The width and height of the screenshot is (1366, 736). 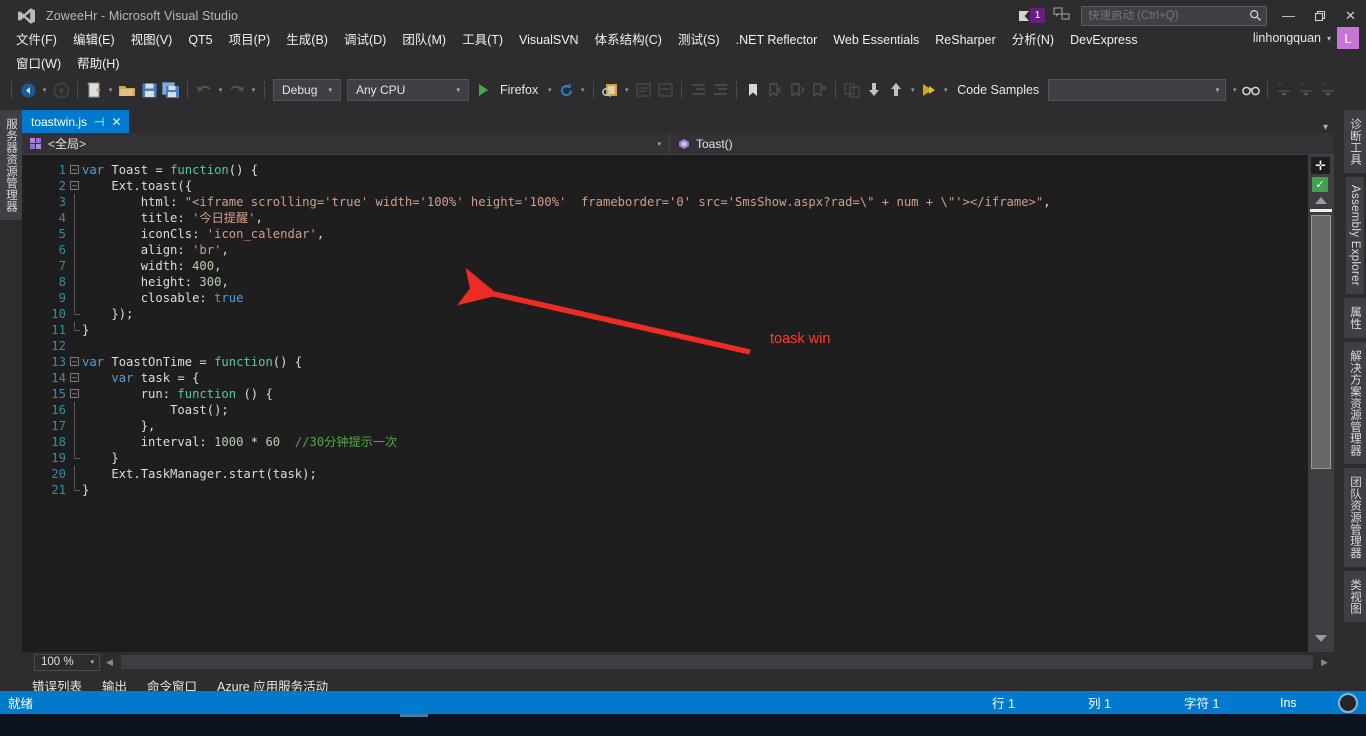 What do you see at coordinates (665, 490) in the screenshot?
I see `code-line: 21}` at bounding box center [665, 490].